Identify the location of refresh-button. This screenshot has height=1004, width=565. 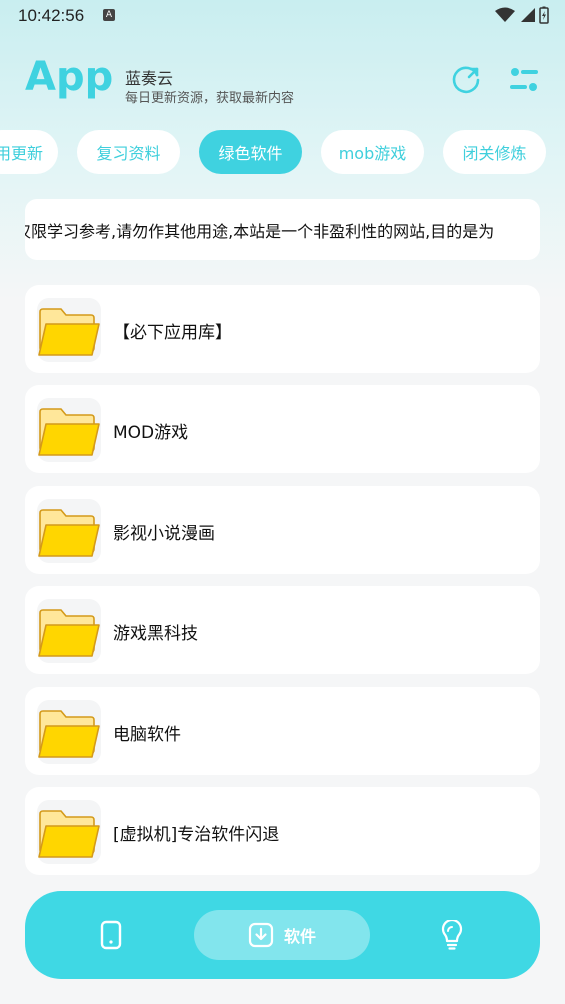
(466, 80).